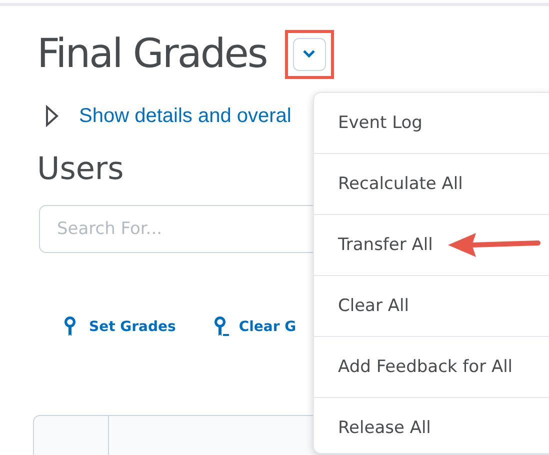 The height and width of the screenshot is (455, 549). Describe the element at coordinates (431, 123) in the screenshot. I see `menu-item: Event Log` at that location.